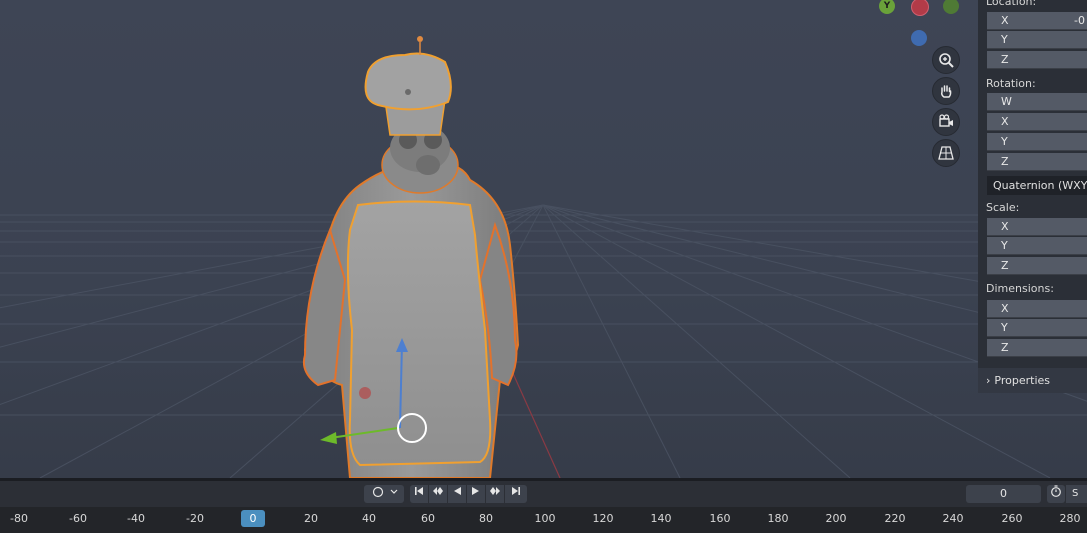 The image size is (1087, 533). Describe the element at coordinates (1070, 518) in the screenshot. I see `ruler-tick: 280` at that location.